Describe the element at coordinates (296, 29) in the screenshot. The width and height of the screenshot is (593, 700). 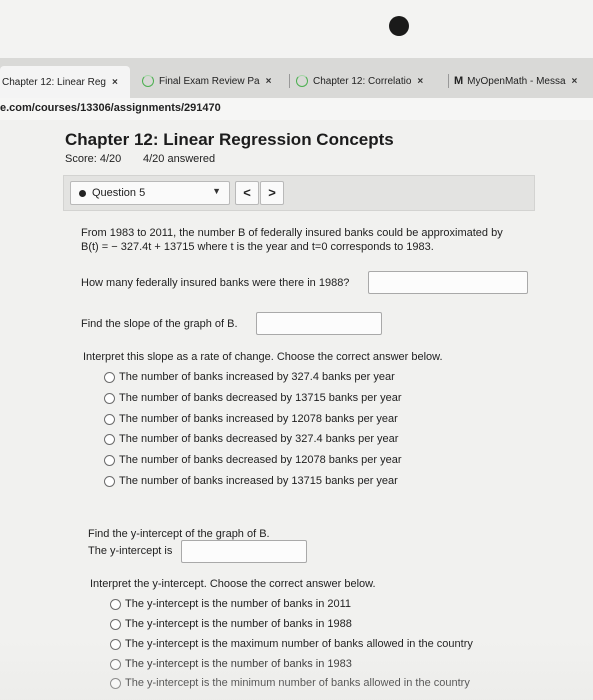
I see `device-bezel` at that location.